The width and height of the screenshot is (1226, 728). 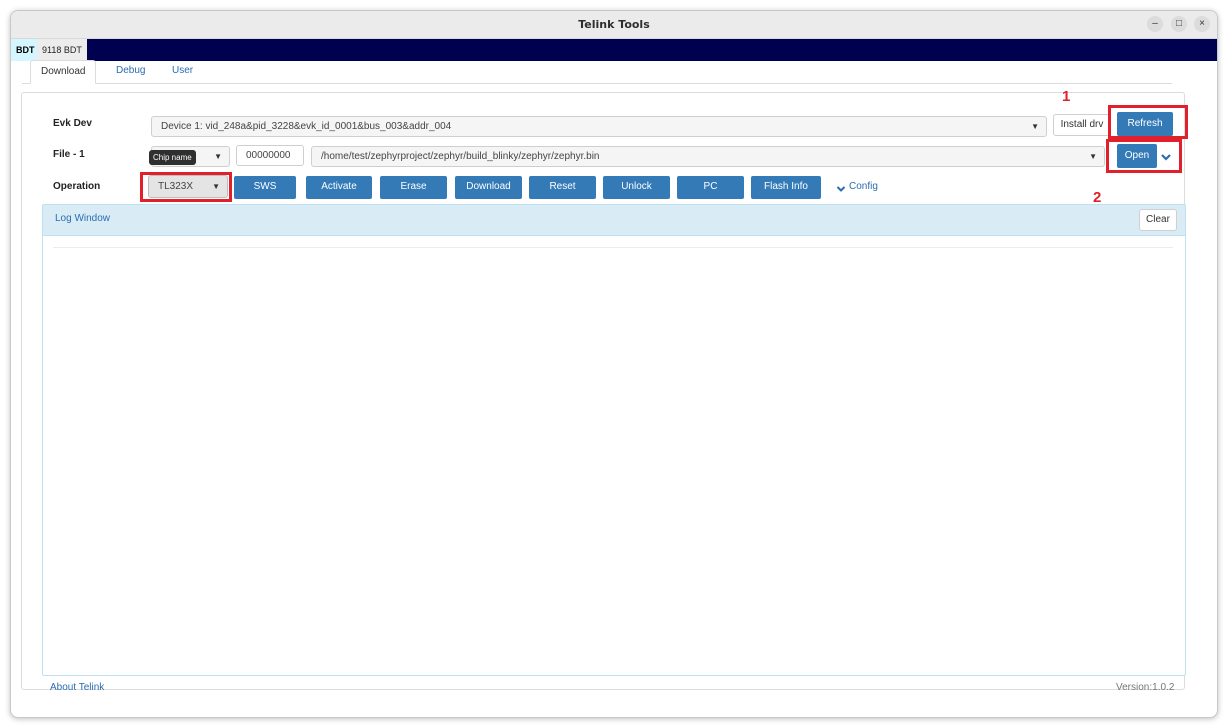 I want to click on activate-button: Activate, so click(x=339, y=187).